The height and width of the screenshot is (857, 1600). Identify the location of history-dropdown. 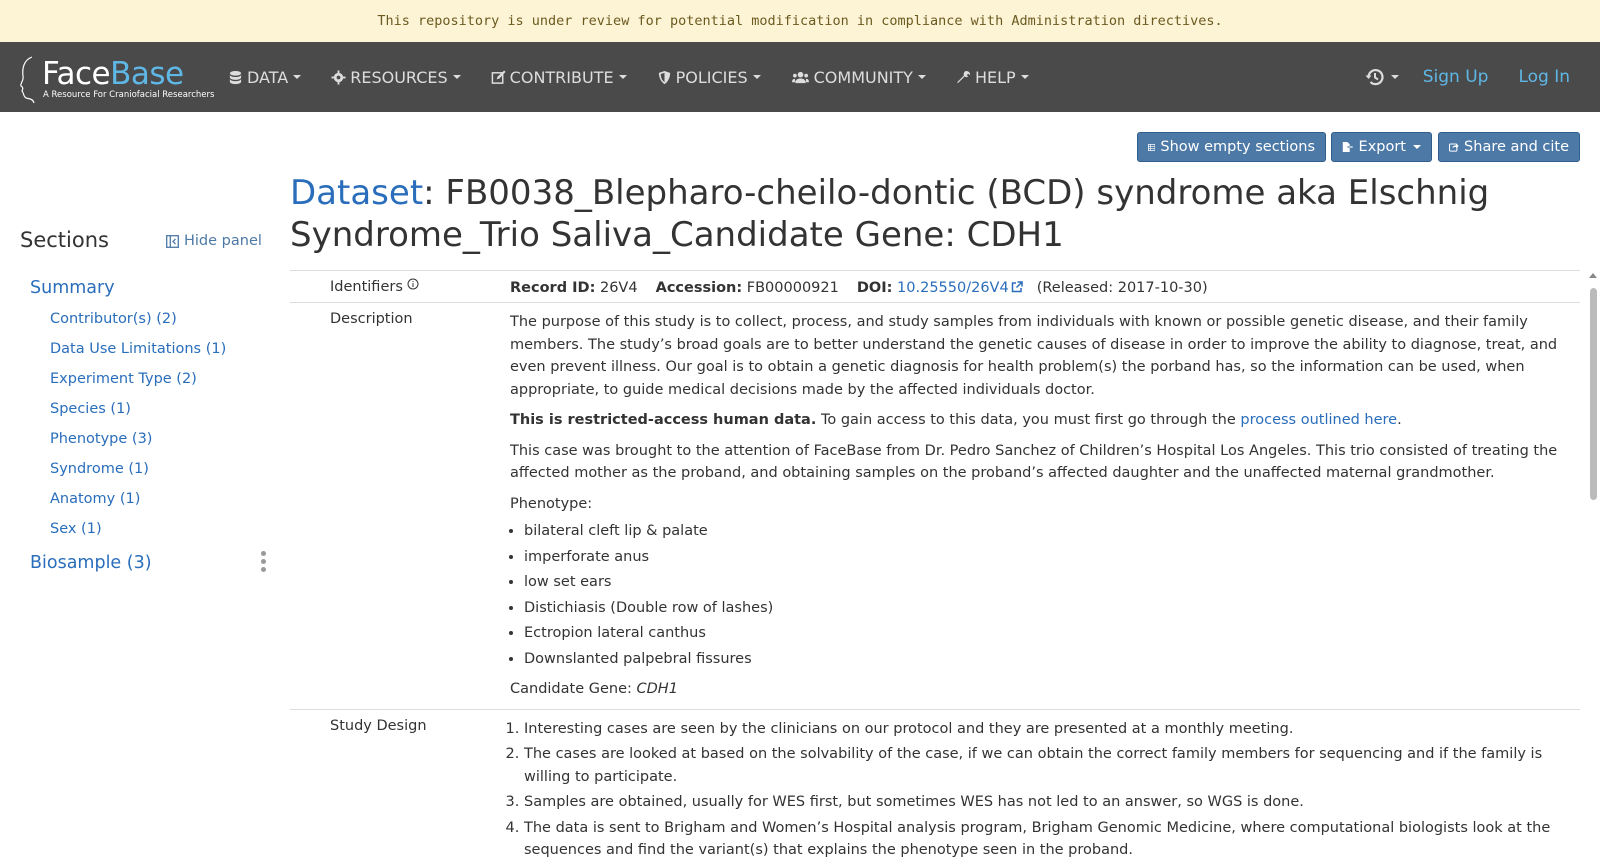
(1381, 77).